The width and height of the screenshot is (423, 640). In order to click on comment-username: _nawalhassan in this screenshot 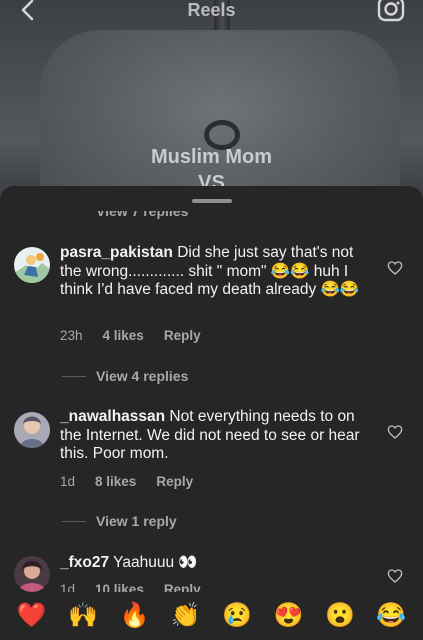, I will do `click(112, 416)`.